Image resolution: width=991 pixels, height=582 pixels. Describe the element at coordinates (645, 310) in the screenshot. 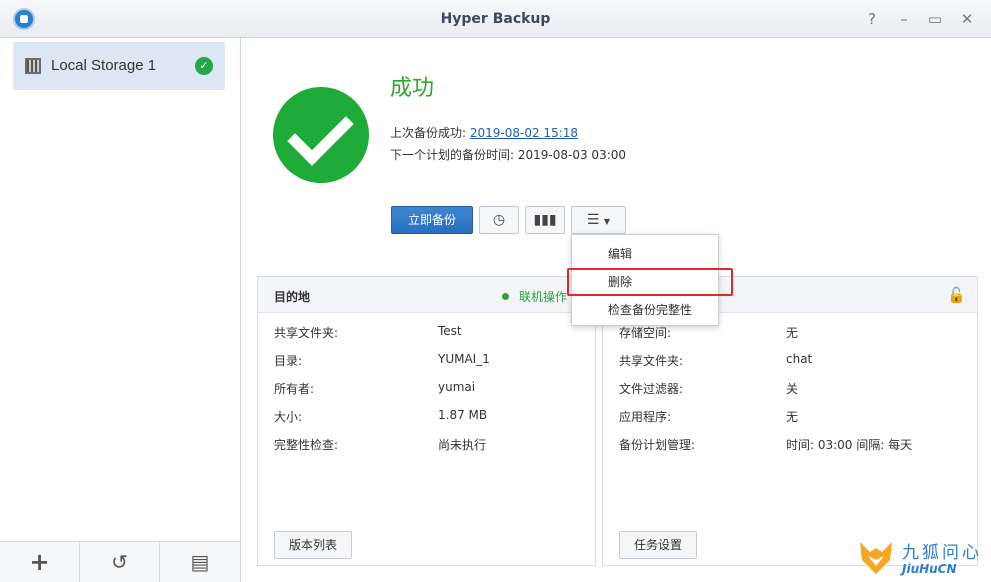

I see `menu-item-check-integrity: 检查备份完整性` at that location.